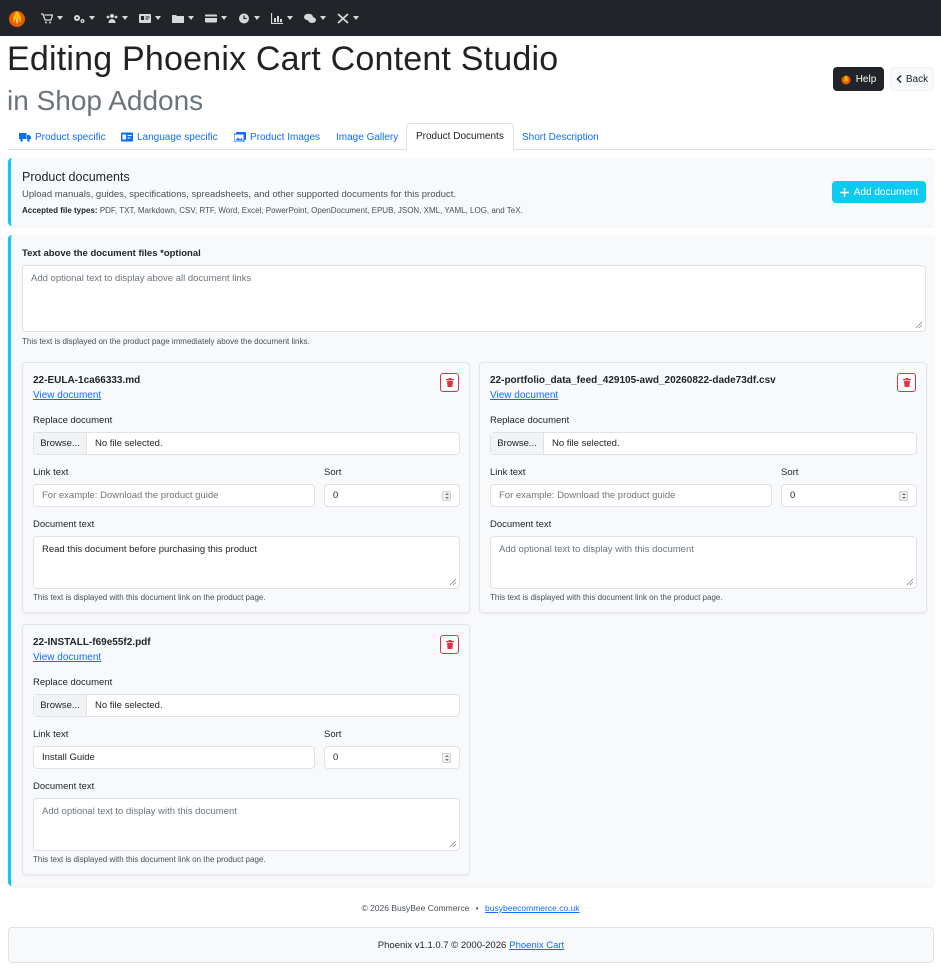 The height and width of the screenshot is (973, 941). What do you see at coordinates (899, 79) in the screenshot?
I see `chevron-left-icon` at bounding box center [899, 79].